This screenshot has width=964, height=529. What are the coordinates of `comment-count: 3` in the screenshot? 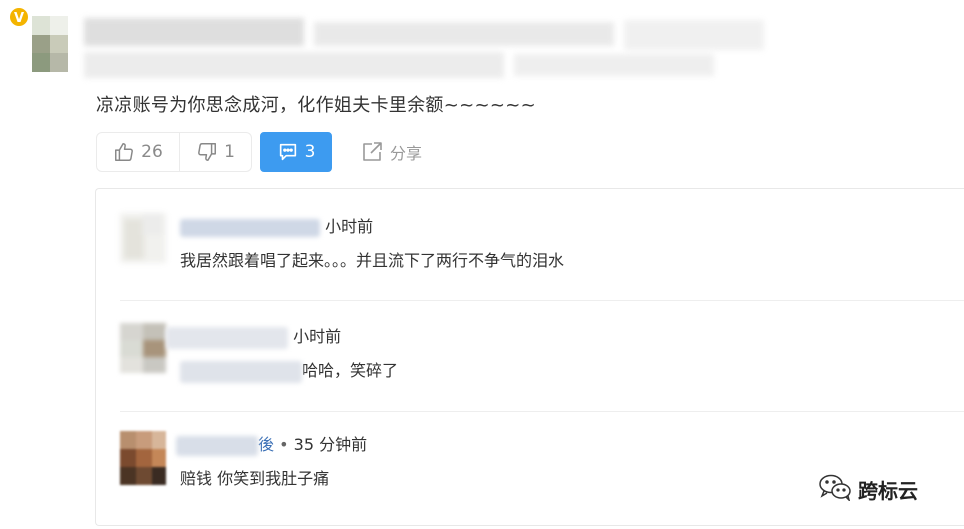 It's located at (310, 152).